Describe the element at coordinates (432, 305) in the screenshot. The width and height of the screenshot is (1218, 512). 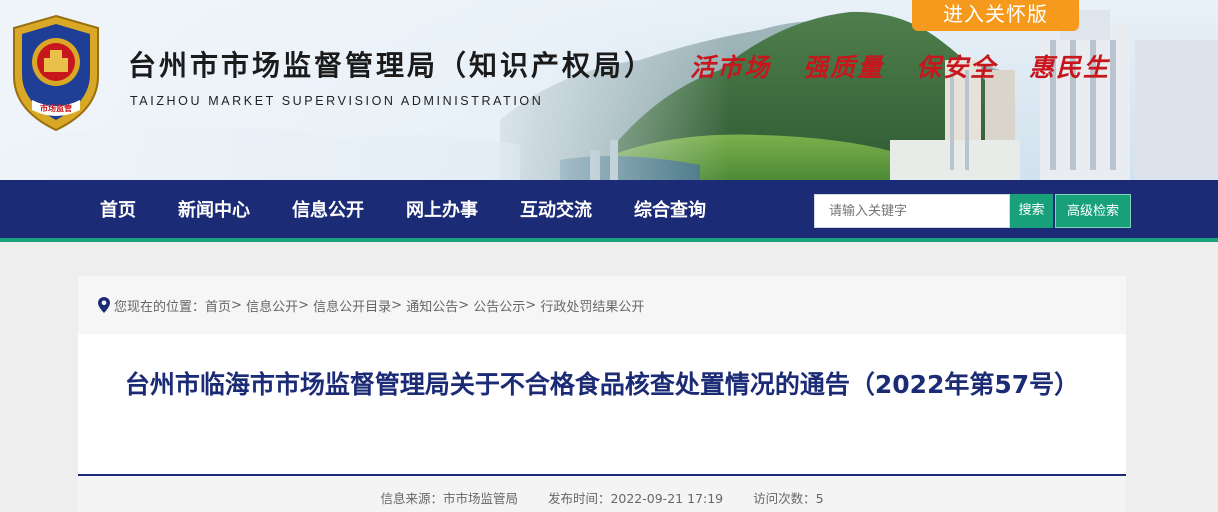
I see `breadcrumb-notices: 通知公告` at that location.